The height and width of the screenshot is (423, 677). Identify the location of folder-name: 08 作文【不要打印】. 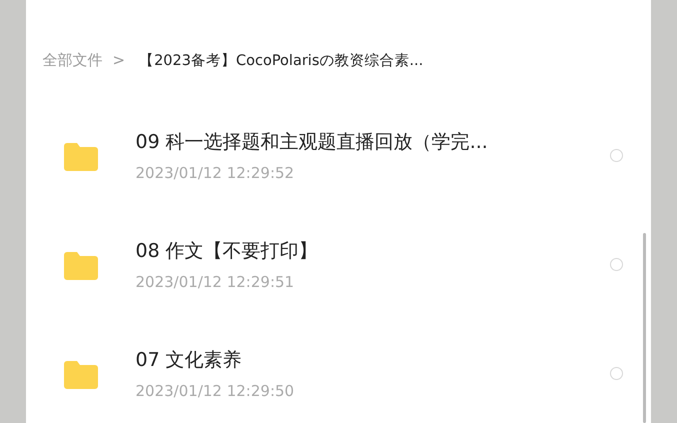
(373, 251).